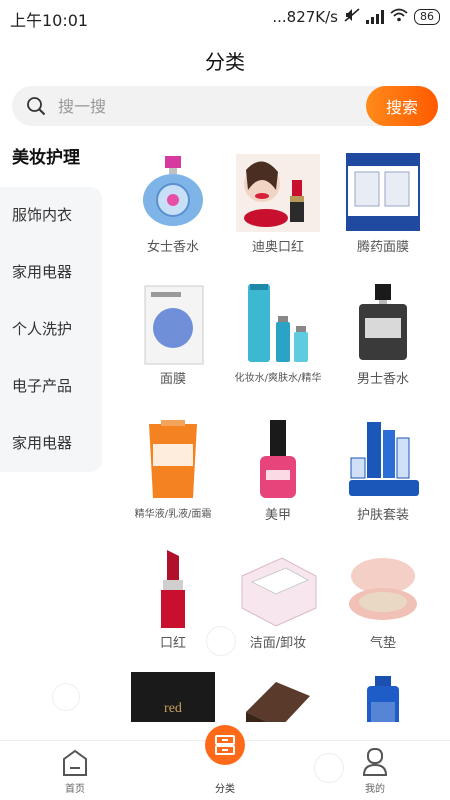 The height and width of the screenshot is (800, 450). I want to click on skincare-set-icon, so click(383, 460).